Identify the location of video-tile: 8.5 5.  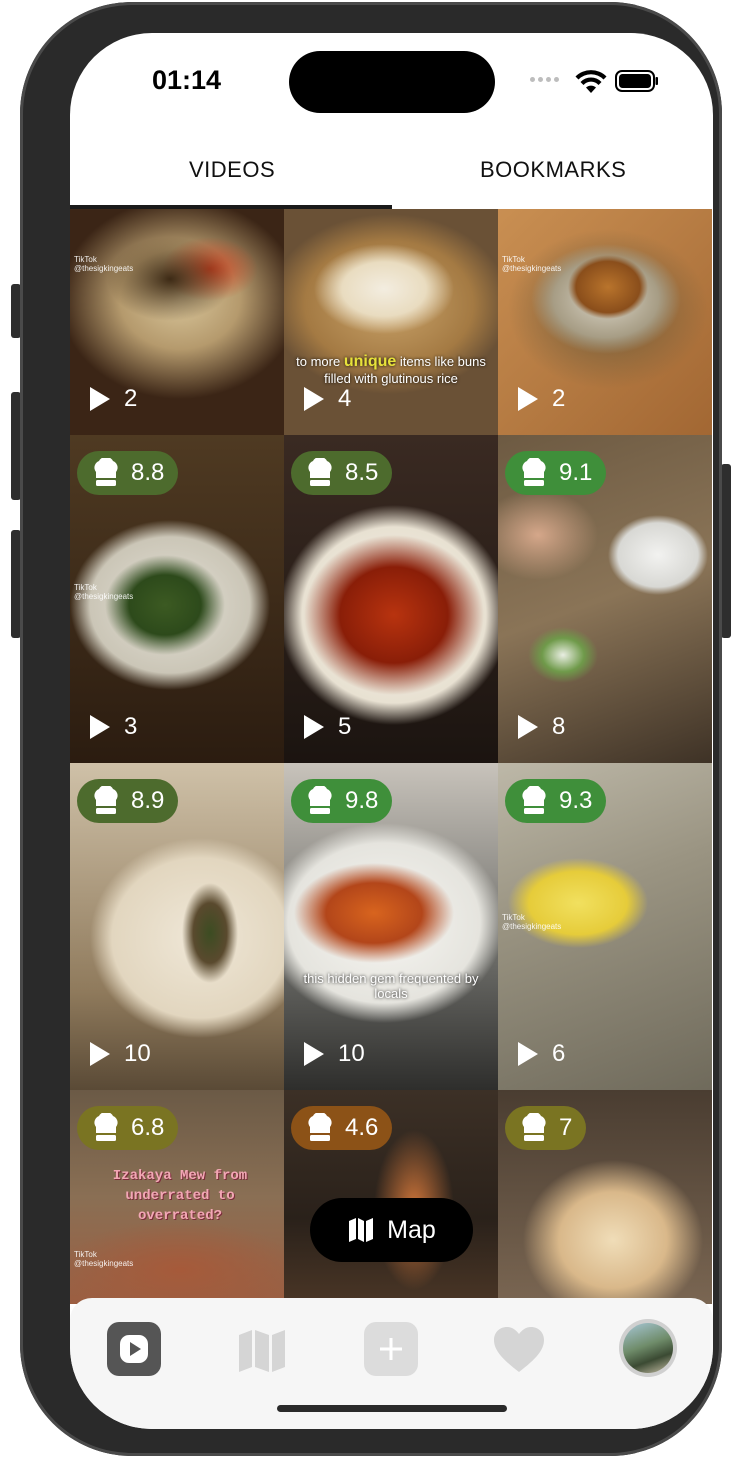
(391, 599).